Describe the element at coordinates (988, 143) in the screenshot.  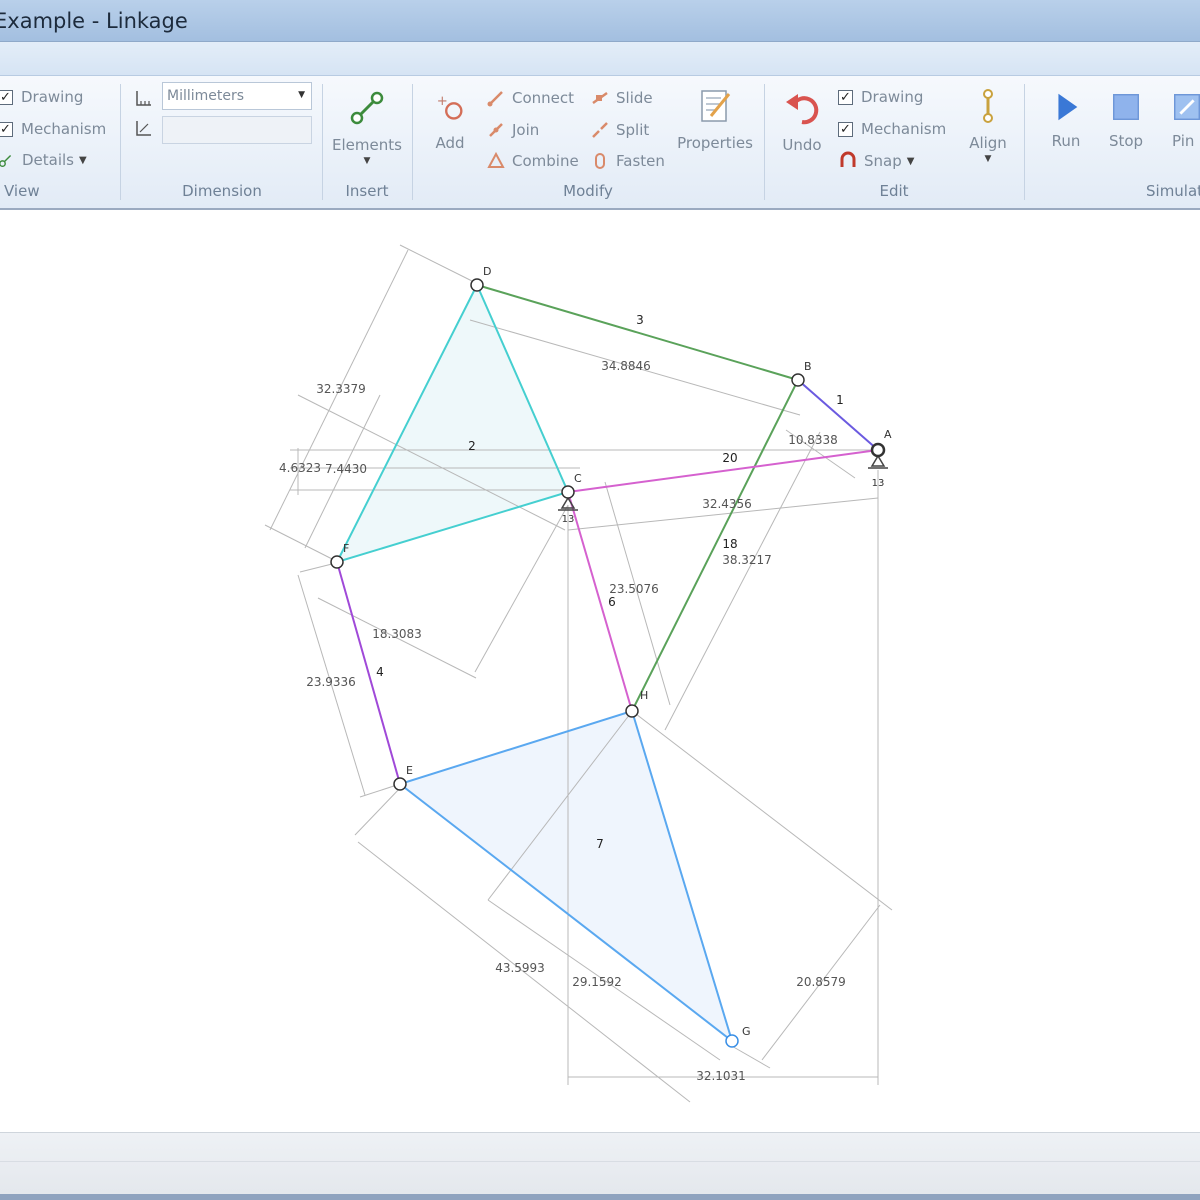
I see `align-label: Align` at that location.